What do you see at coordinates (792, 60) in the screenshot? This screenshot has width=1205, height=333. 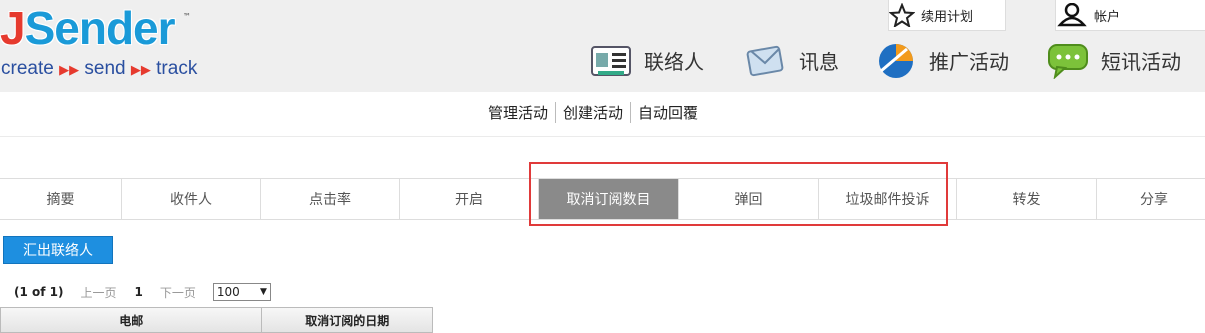 I see `nav-messages: 讯息` at bounding box center [792, 60].